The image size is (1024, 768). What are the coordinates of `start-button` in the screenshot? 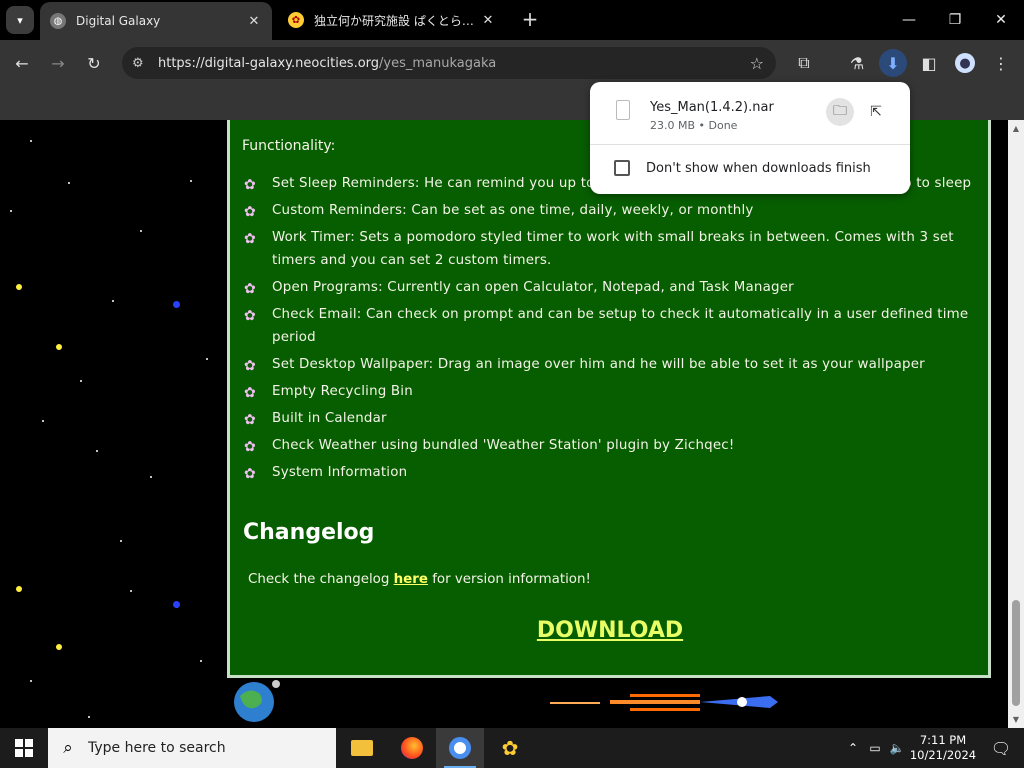 It's located at (24, 748).